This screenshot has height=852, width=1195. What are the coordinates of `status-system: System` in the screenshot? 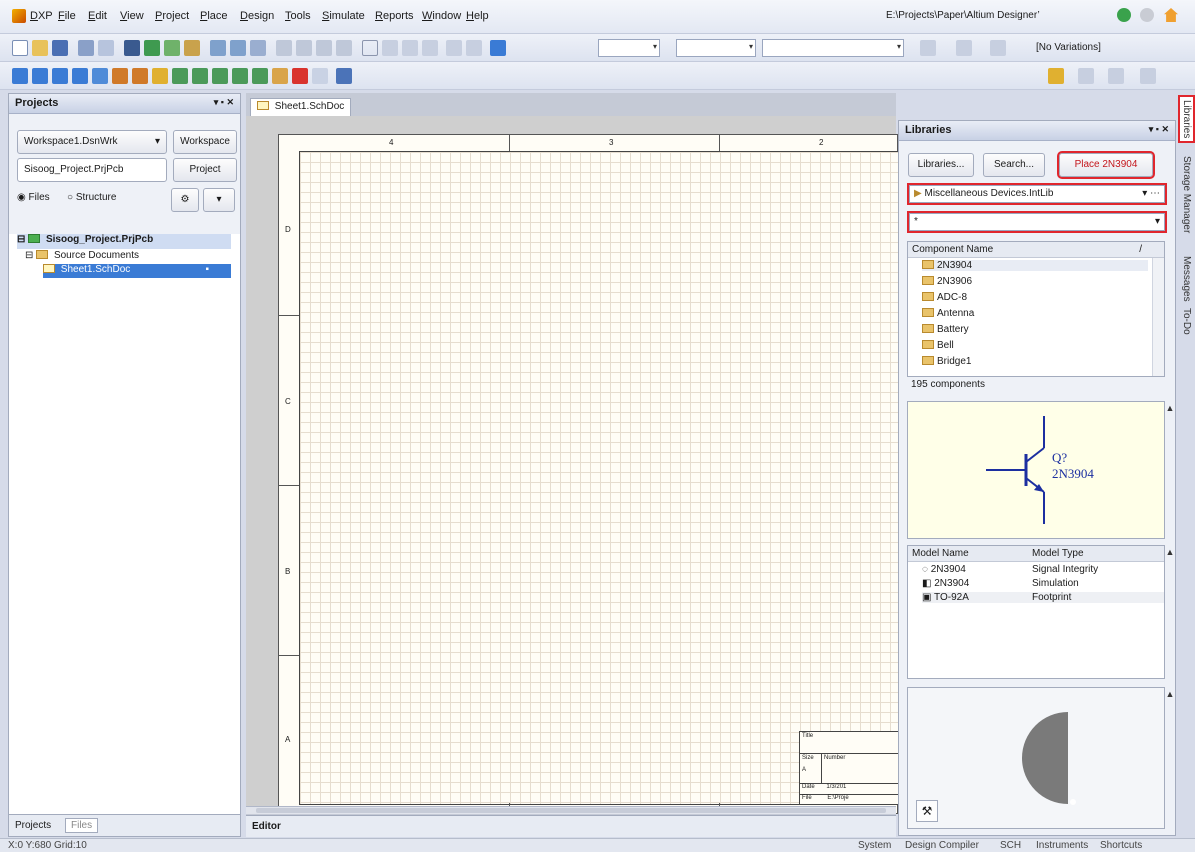 It's located at (874, 845).